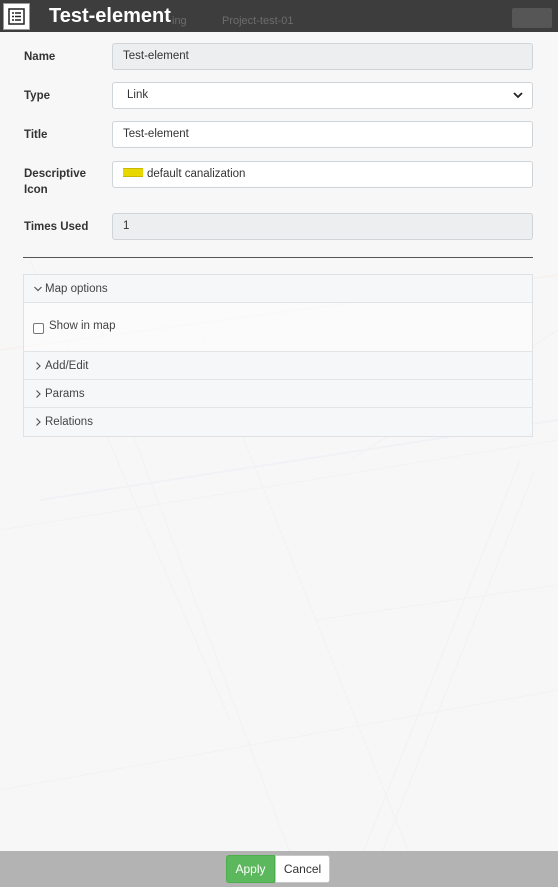  Describe the element at coordinates (196, 174) in the screenshot. I see `descriptive-icon-value: default canalization` at that location.